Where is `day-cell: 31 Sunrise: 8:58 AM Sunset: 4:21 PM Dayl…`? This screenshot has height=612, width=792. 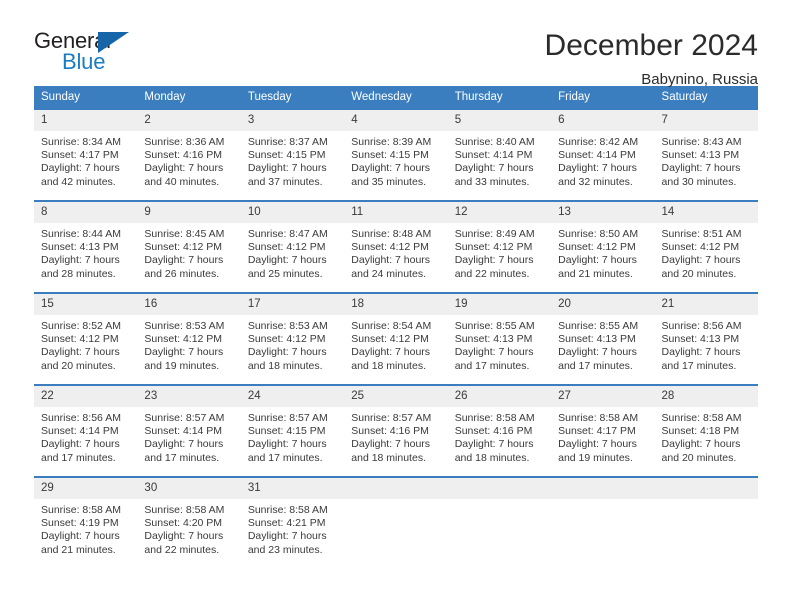
day-cell: 31 Sunrise: 8:58 AM Sunset: 4:21 PM Dayl… is located at coordinates (292, 522).